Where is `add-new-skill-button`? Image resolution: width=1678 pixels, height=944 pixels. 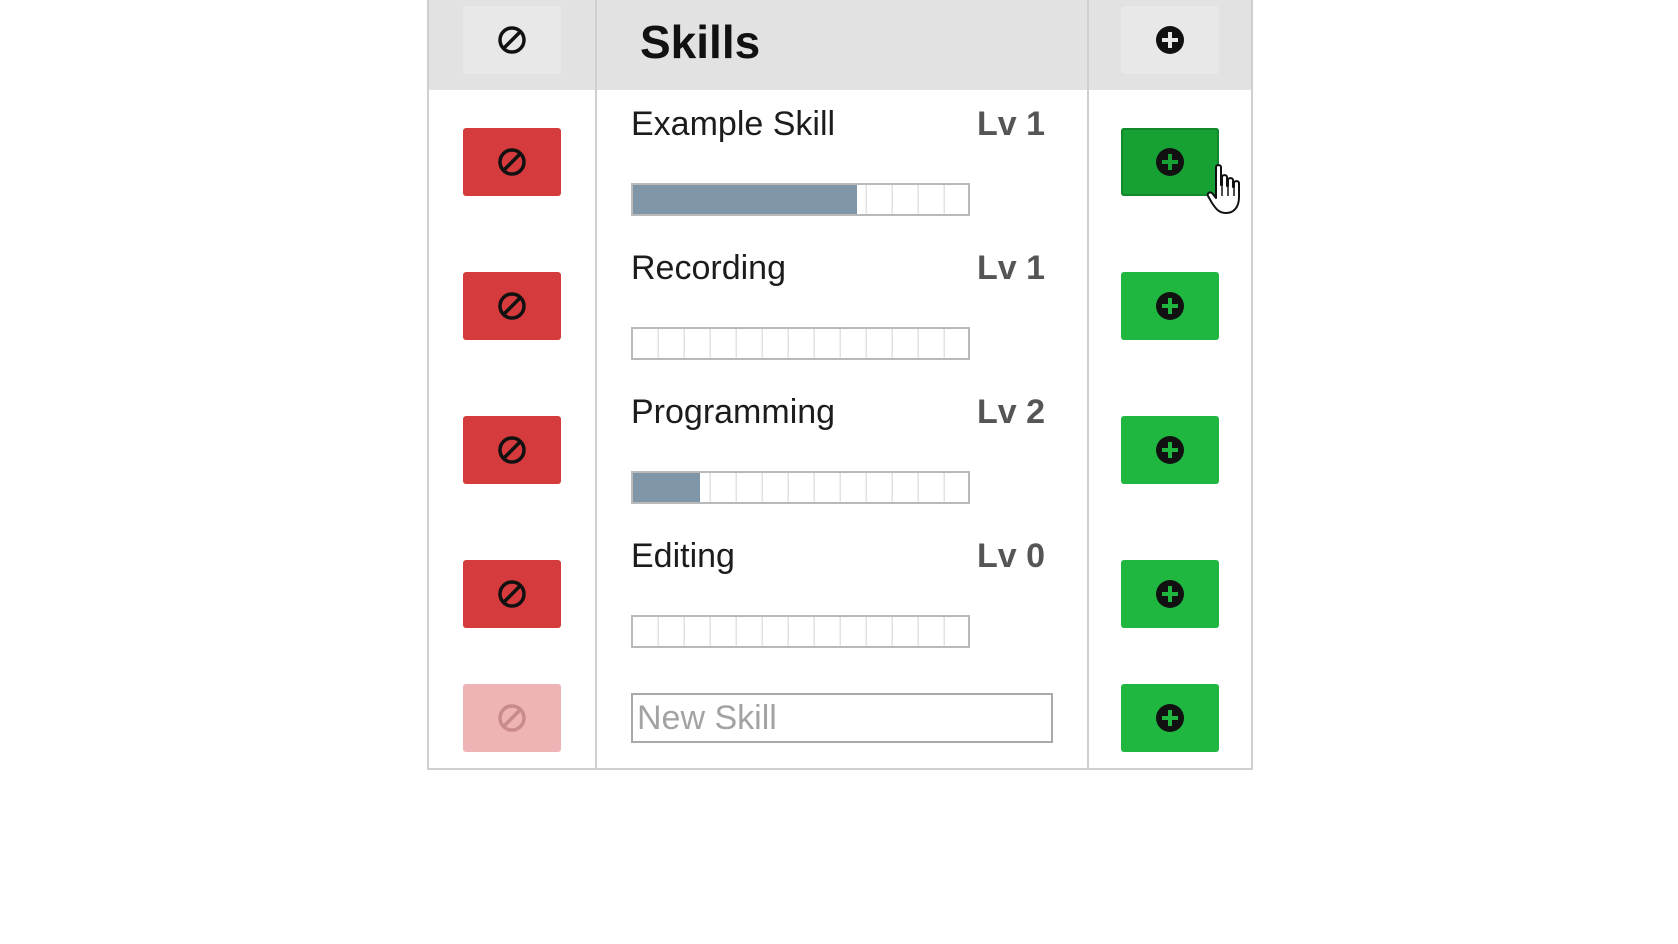
add-new-skill-button is located at coordinates (1170, 718).